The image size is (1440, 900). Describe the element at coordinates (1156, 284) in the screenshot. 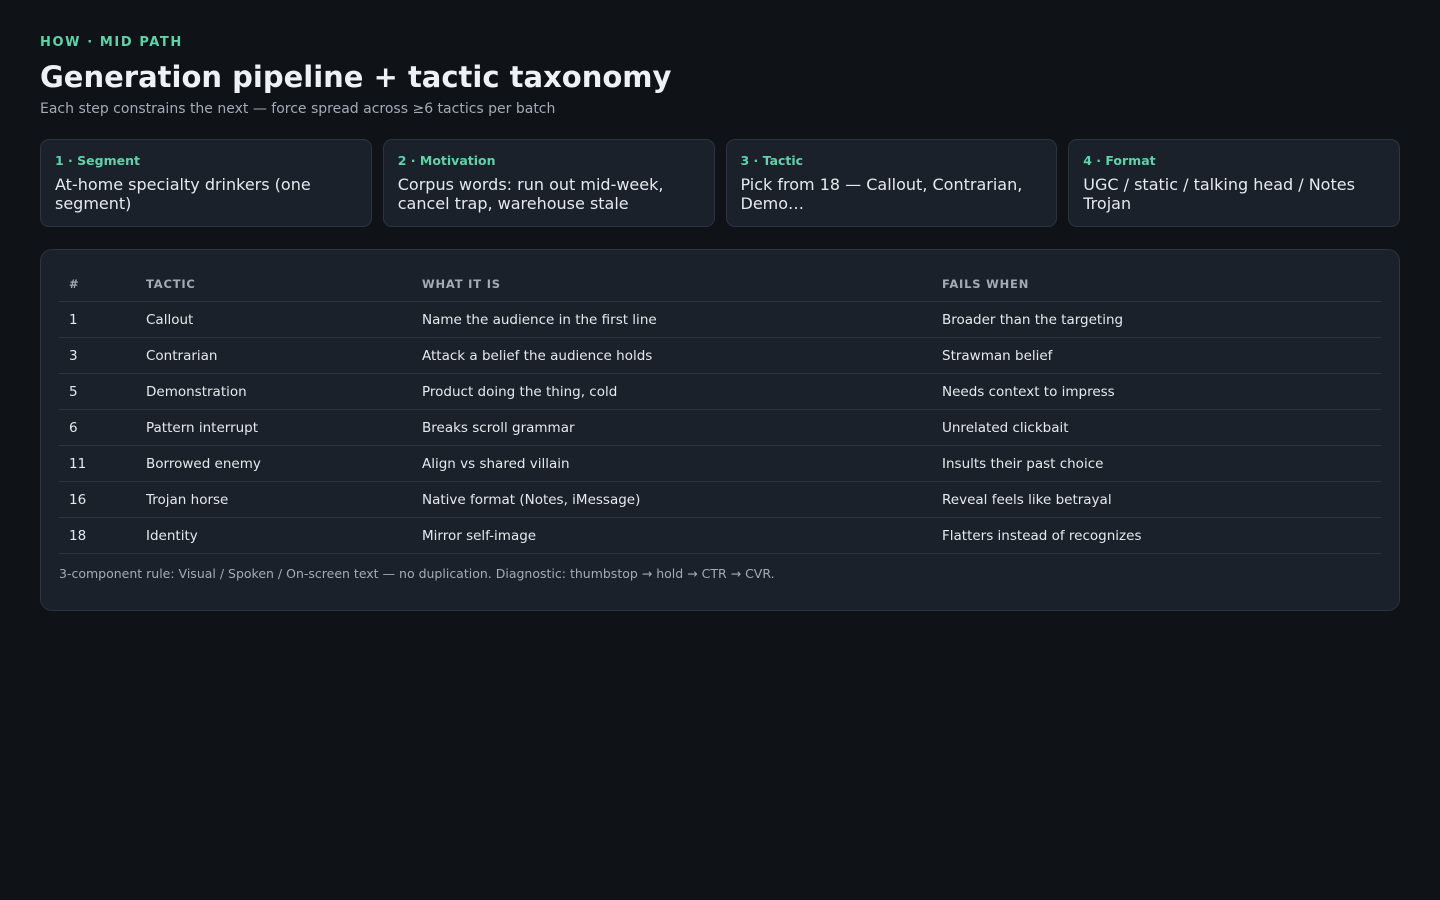

I see `column-header-fails-when: FAILS WHEN` at that location.